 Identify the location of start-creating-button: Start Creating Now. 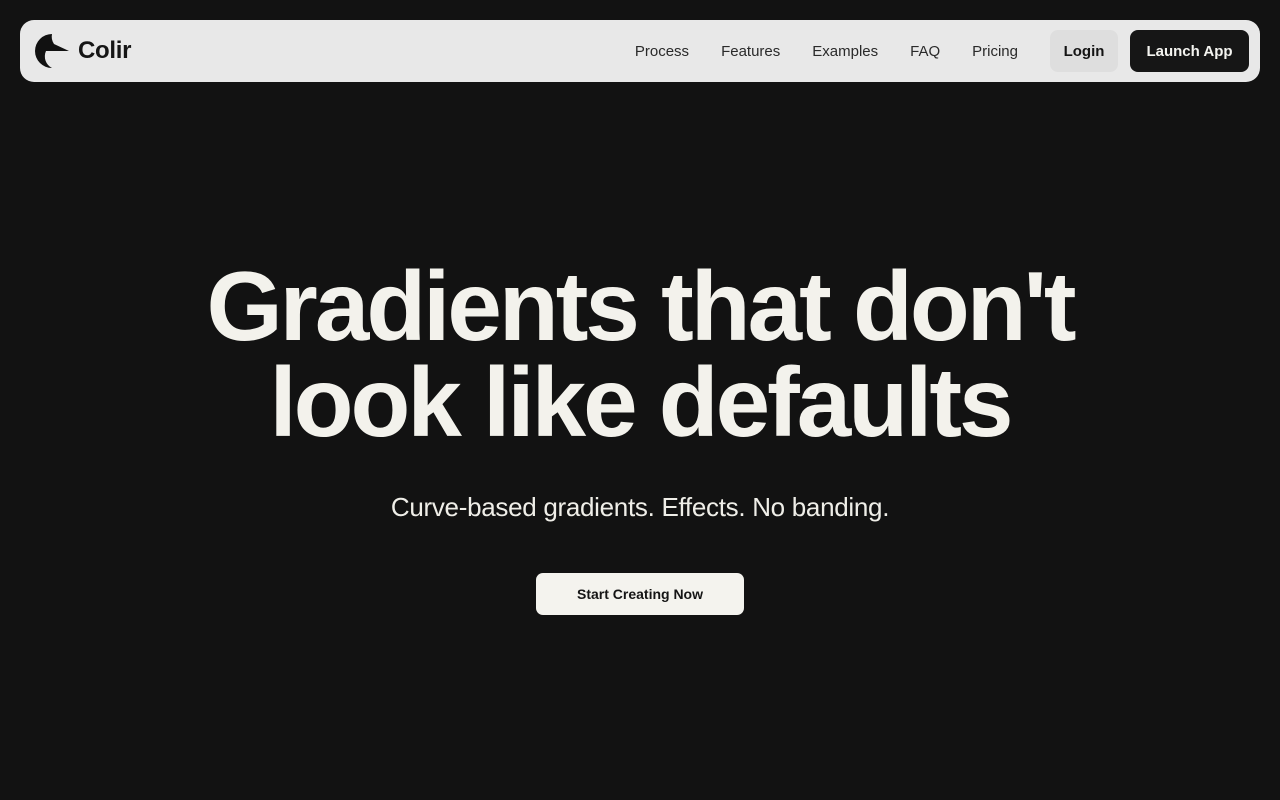
(640, 594).